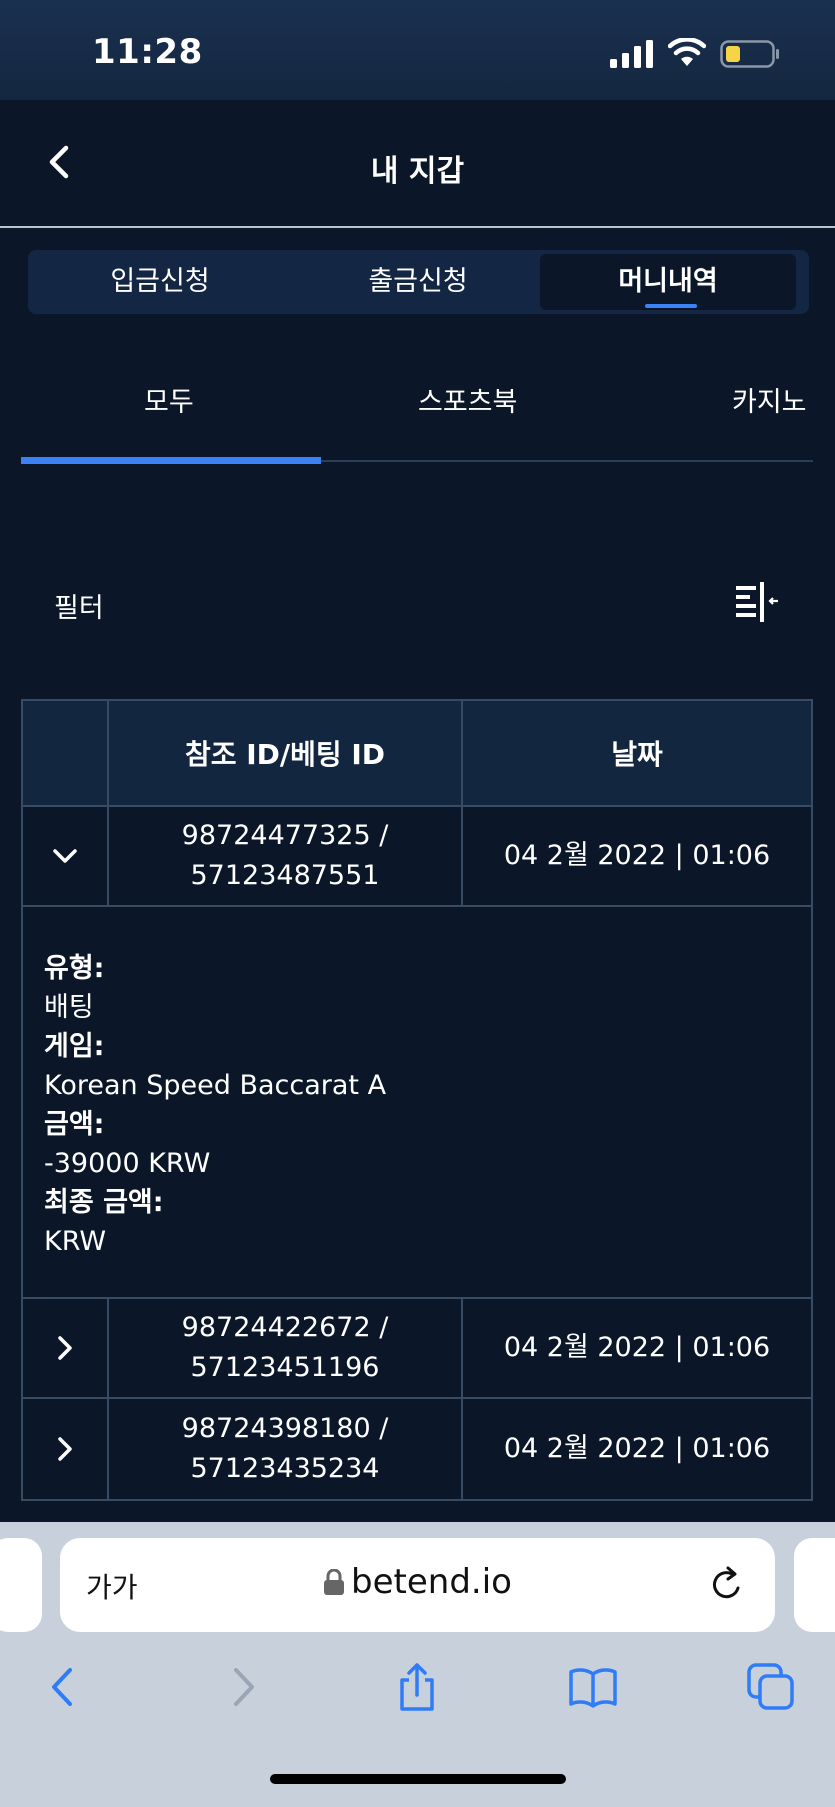 This screenshot has height=1807, width=835. Describe the element at coordinates (147, 52) in the screenshot. I see `status-time: 11:28` at that location.